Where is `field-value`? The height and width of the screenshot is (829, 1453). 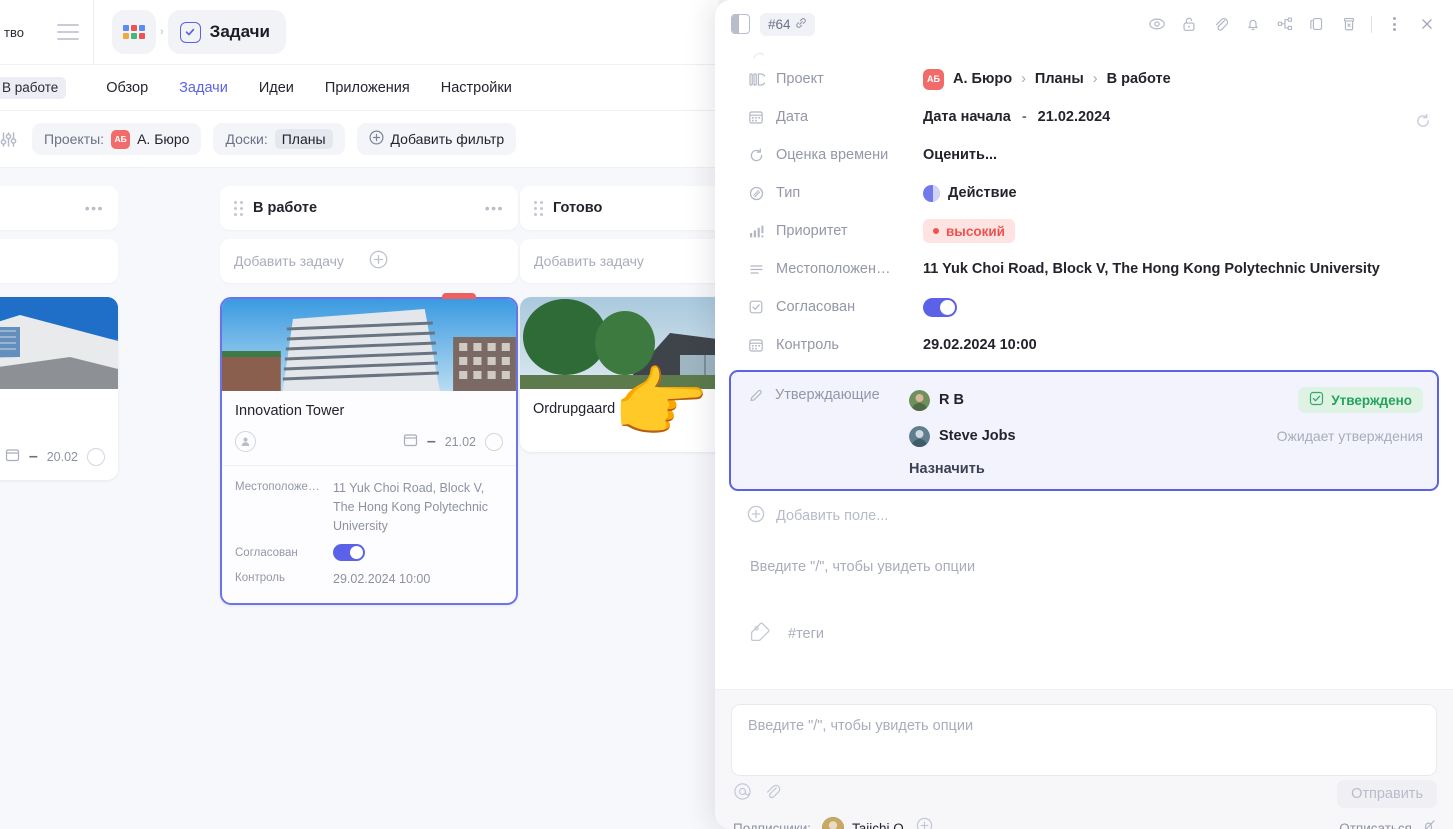
field-value is located at coordinates (1179, 307).